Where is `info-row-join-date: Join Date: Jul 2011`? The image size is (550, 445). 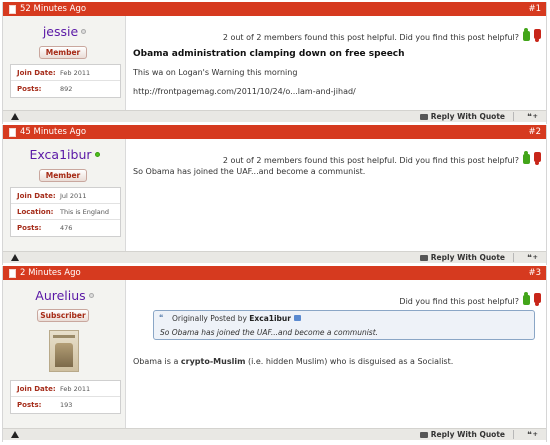
info-row-join-date: Join Date: Jul 2011 is located at coordinates (65, 196).